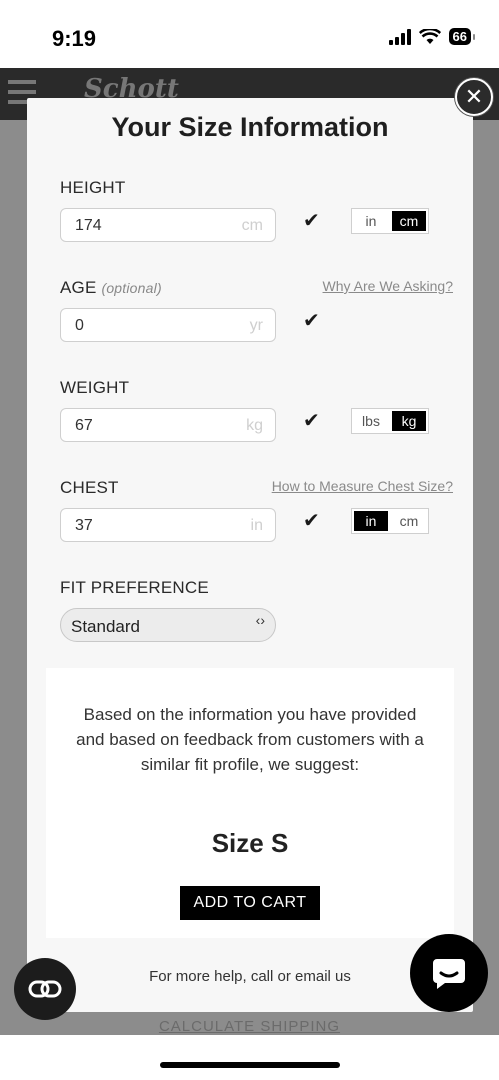 The width and height of the screenshot is (499, 1080). I want to click on age-input: 0 yr, so click(168, 325).